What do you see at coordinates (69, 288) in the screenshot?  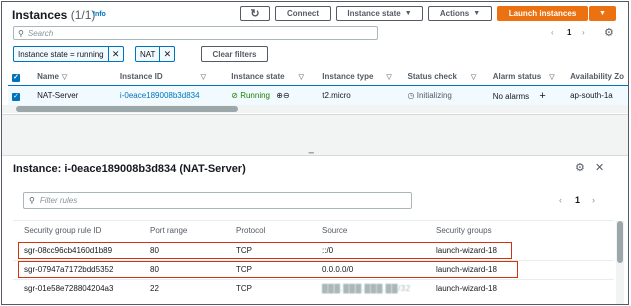 I see `rule-id: sgr-01e58e728804204a3` at bounding box center [69, 288].